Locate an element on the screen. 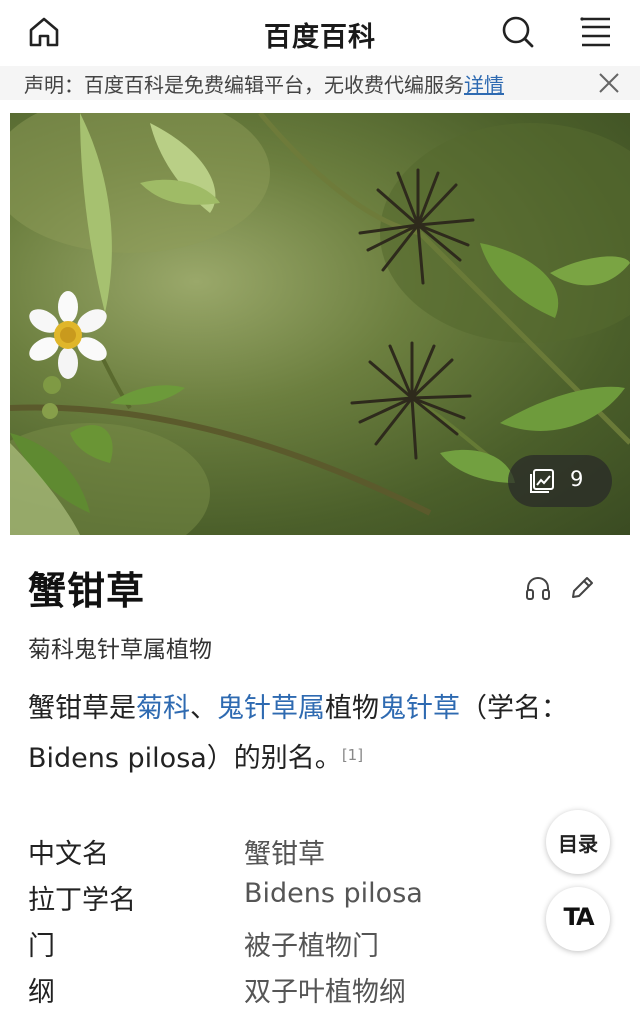 This screenshot has width=640, height=1014. info-value: Bidens pilosa is located at coordinates (333, 893).